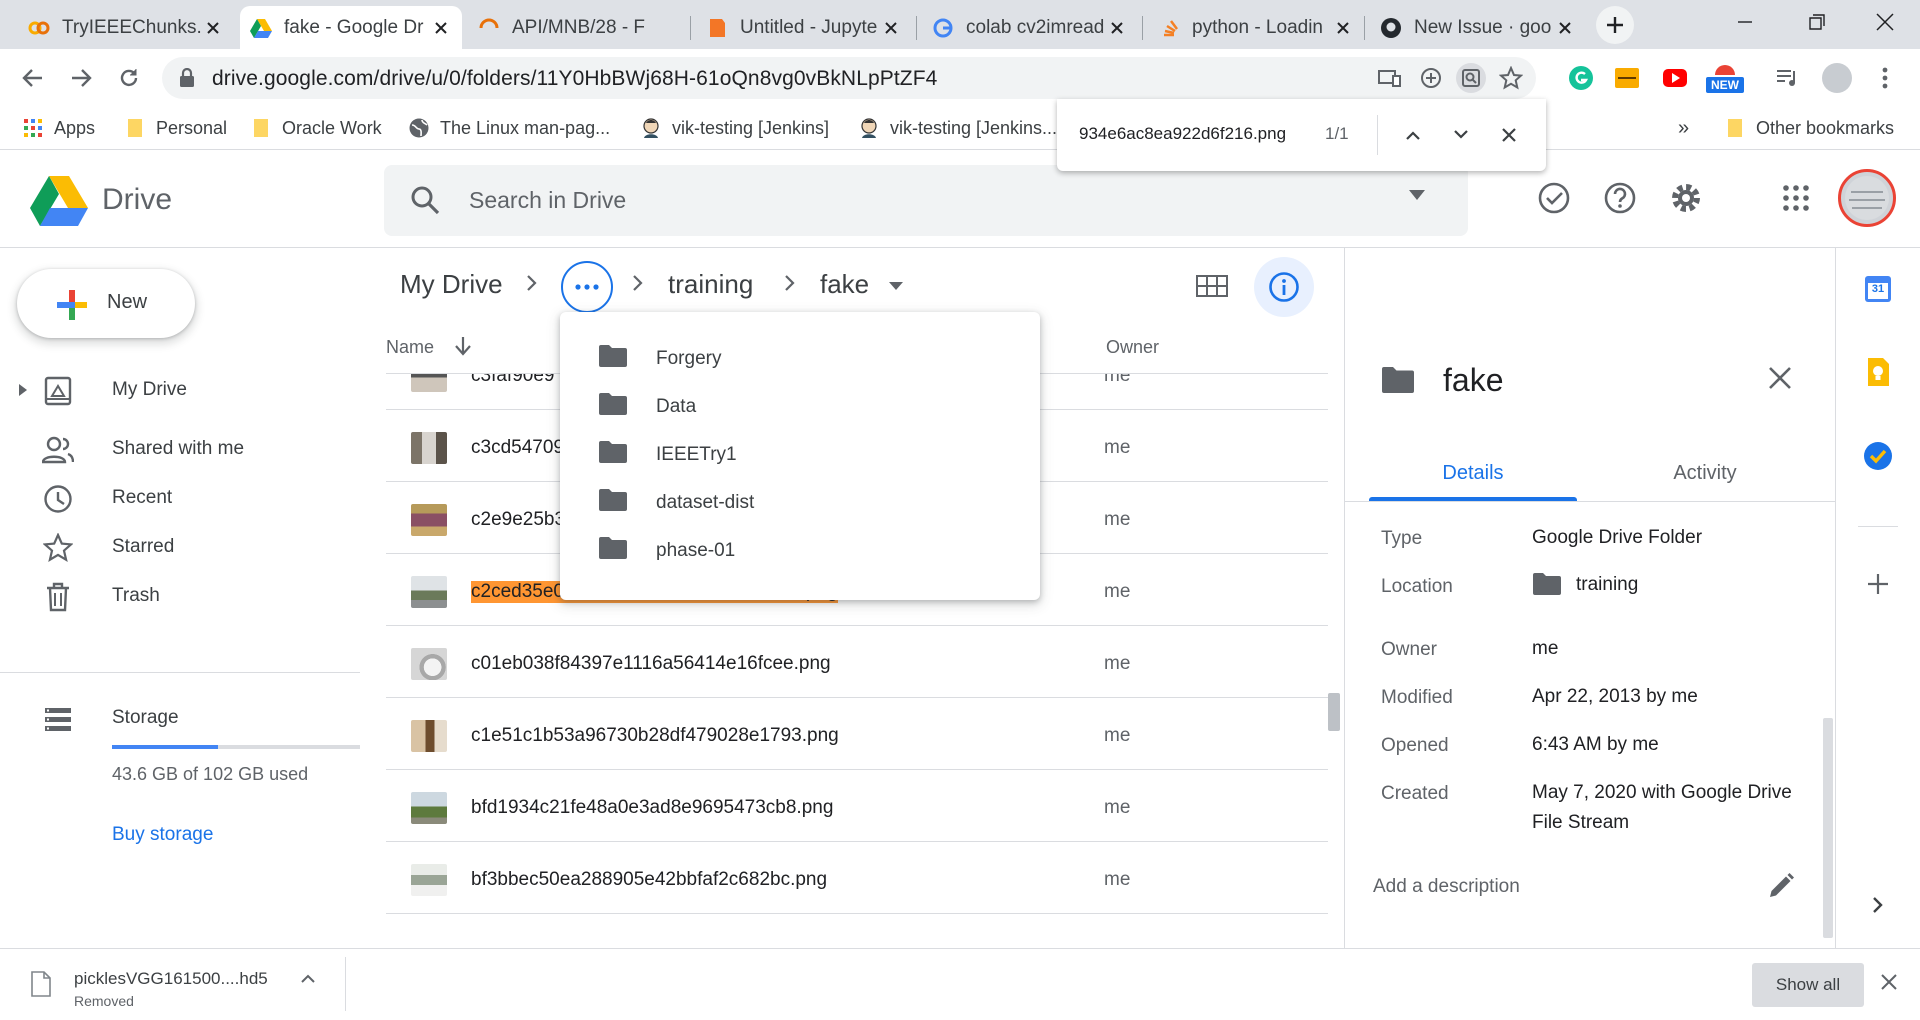  Describe the element at coordinates (800, 502) in the screenshot. I see `menu-item-dataset-dist: dataset-dist` at that location.